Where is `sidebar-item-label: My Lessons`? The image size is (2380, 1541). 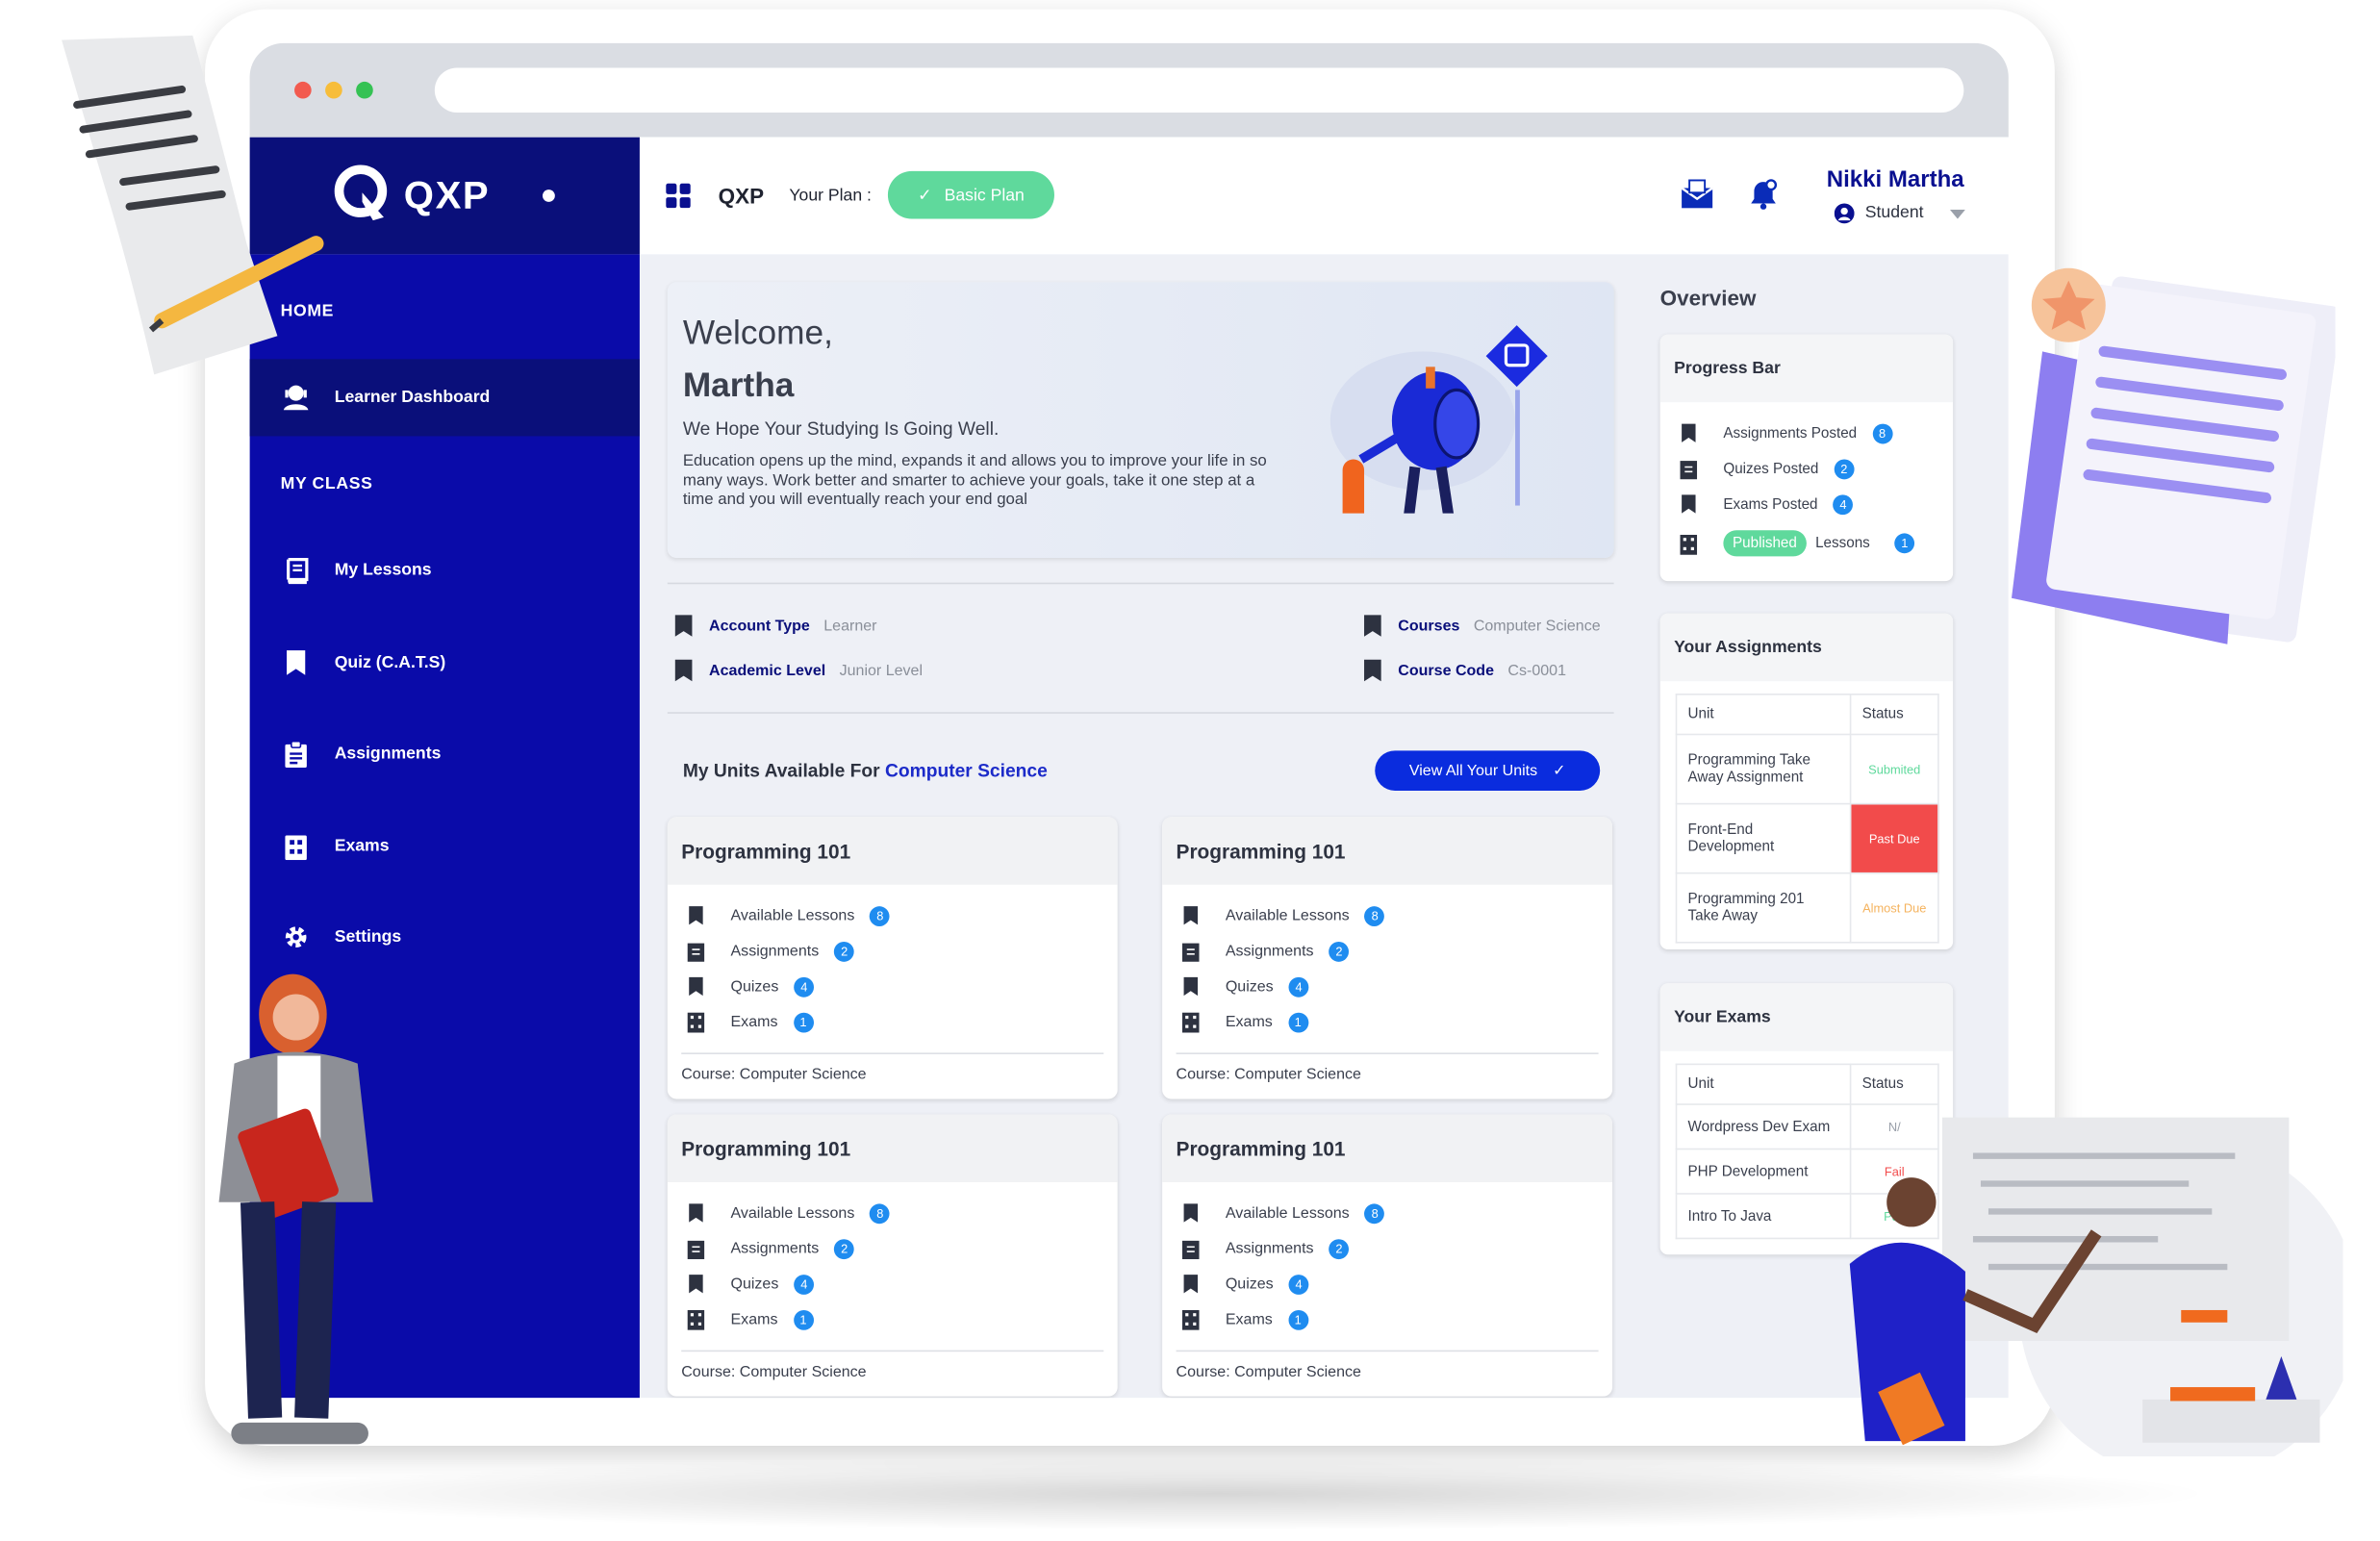 sidebar-item-label: My Lessons is located at coordinates (383, 570).